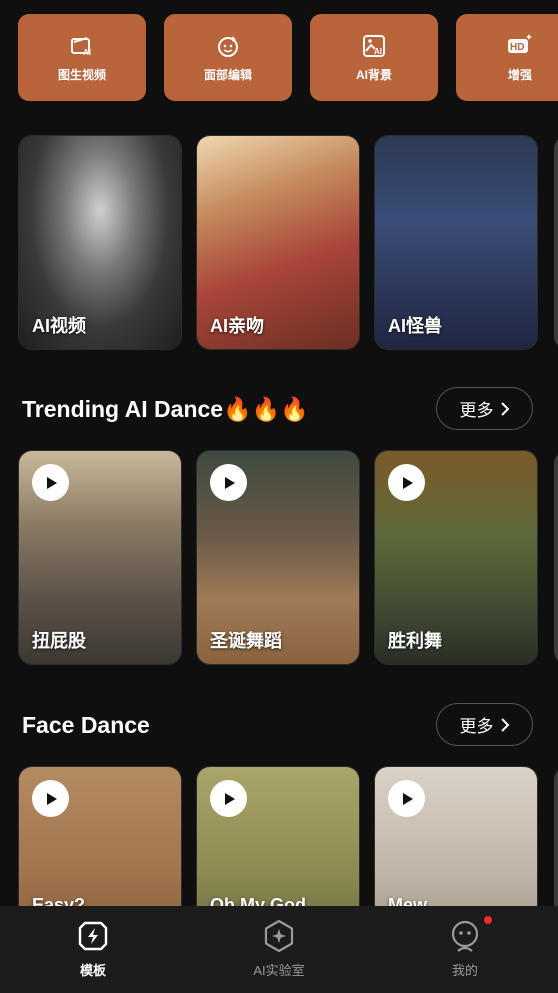 The image size is (558, 993). Describe the element at coordinates (92, 970) in the screenshot. I see `nav-label: 模板` at that location.